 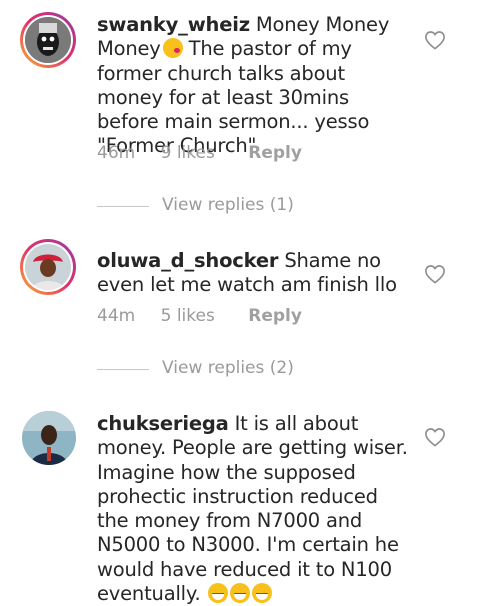 I want to click on view-replies-button: View replies (1), so click(x=197, y=207).